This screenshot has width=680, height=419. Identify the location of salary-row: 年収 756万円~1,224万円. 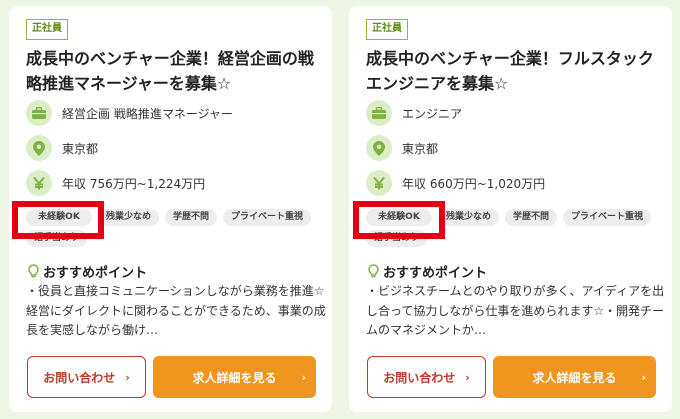
(115, 183).